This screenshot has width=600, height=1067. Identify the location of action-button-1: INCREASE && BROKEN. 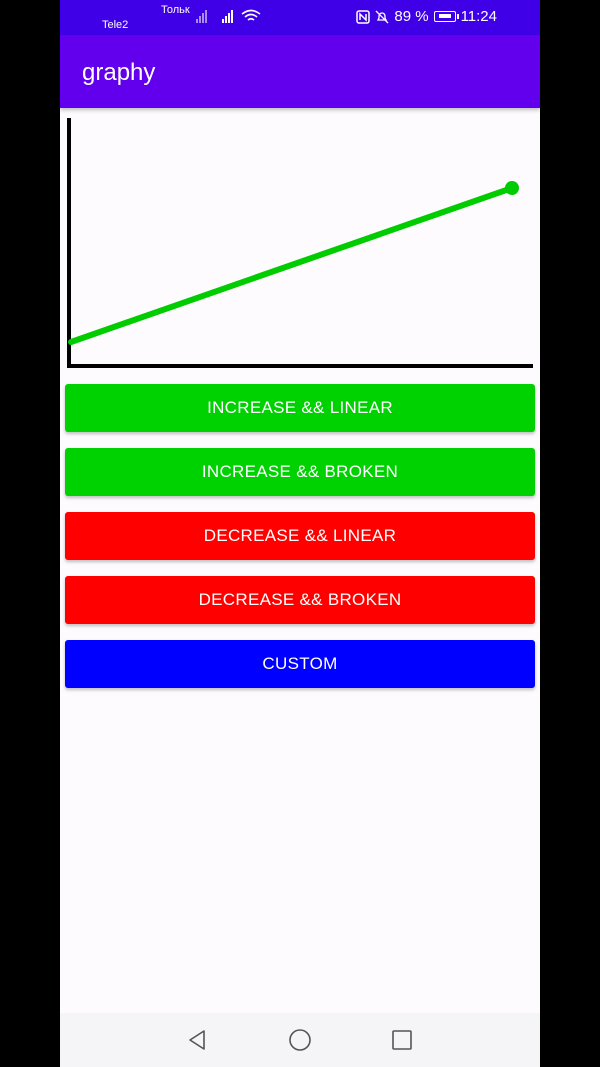
(300, 472).